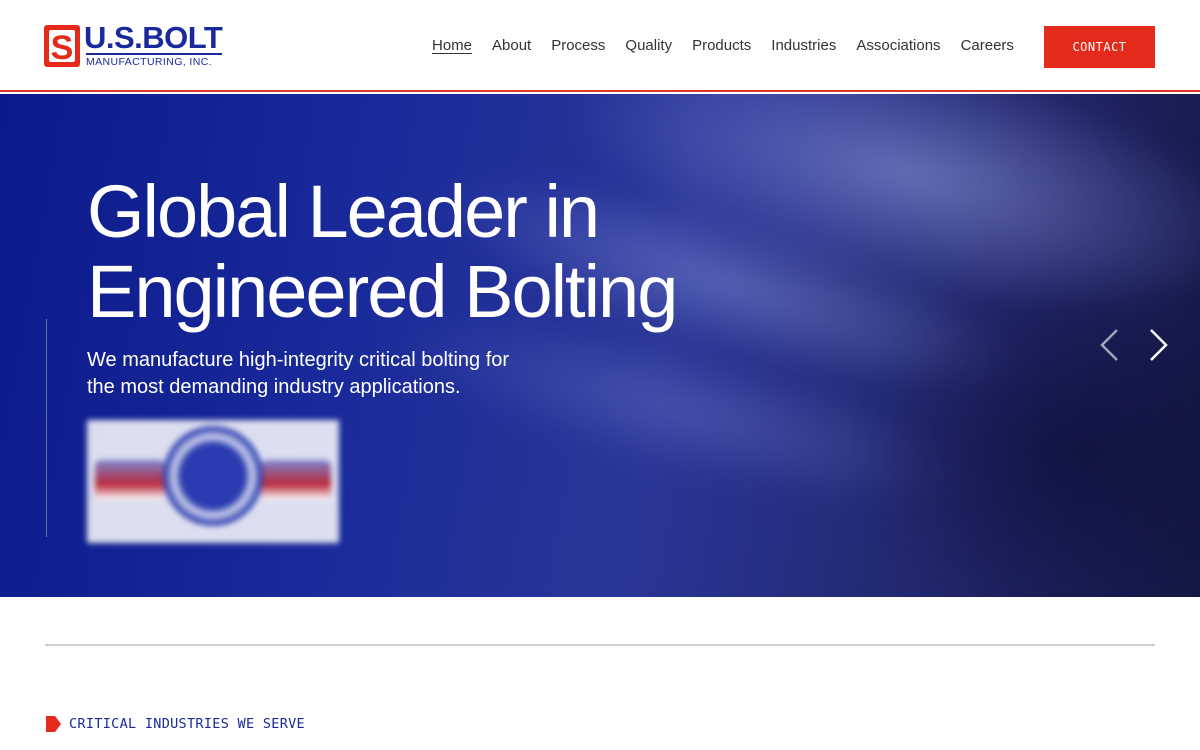 This screenshot has height=750, width=1200. I want to click on badge-wing-right, so click(296, 480).